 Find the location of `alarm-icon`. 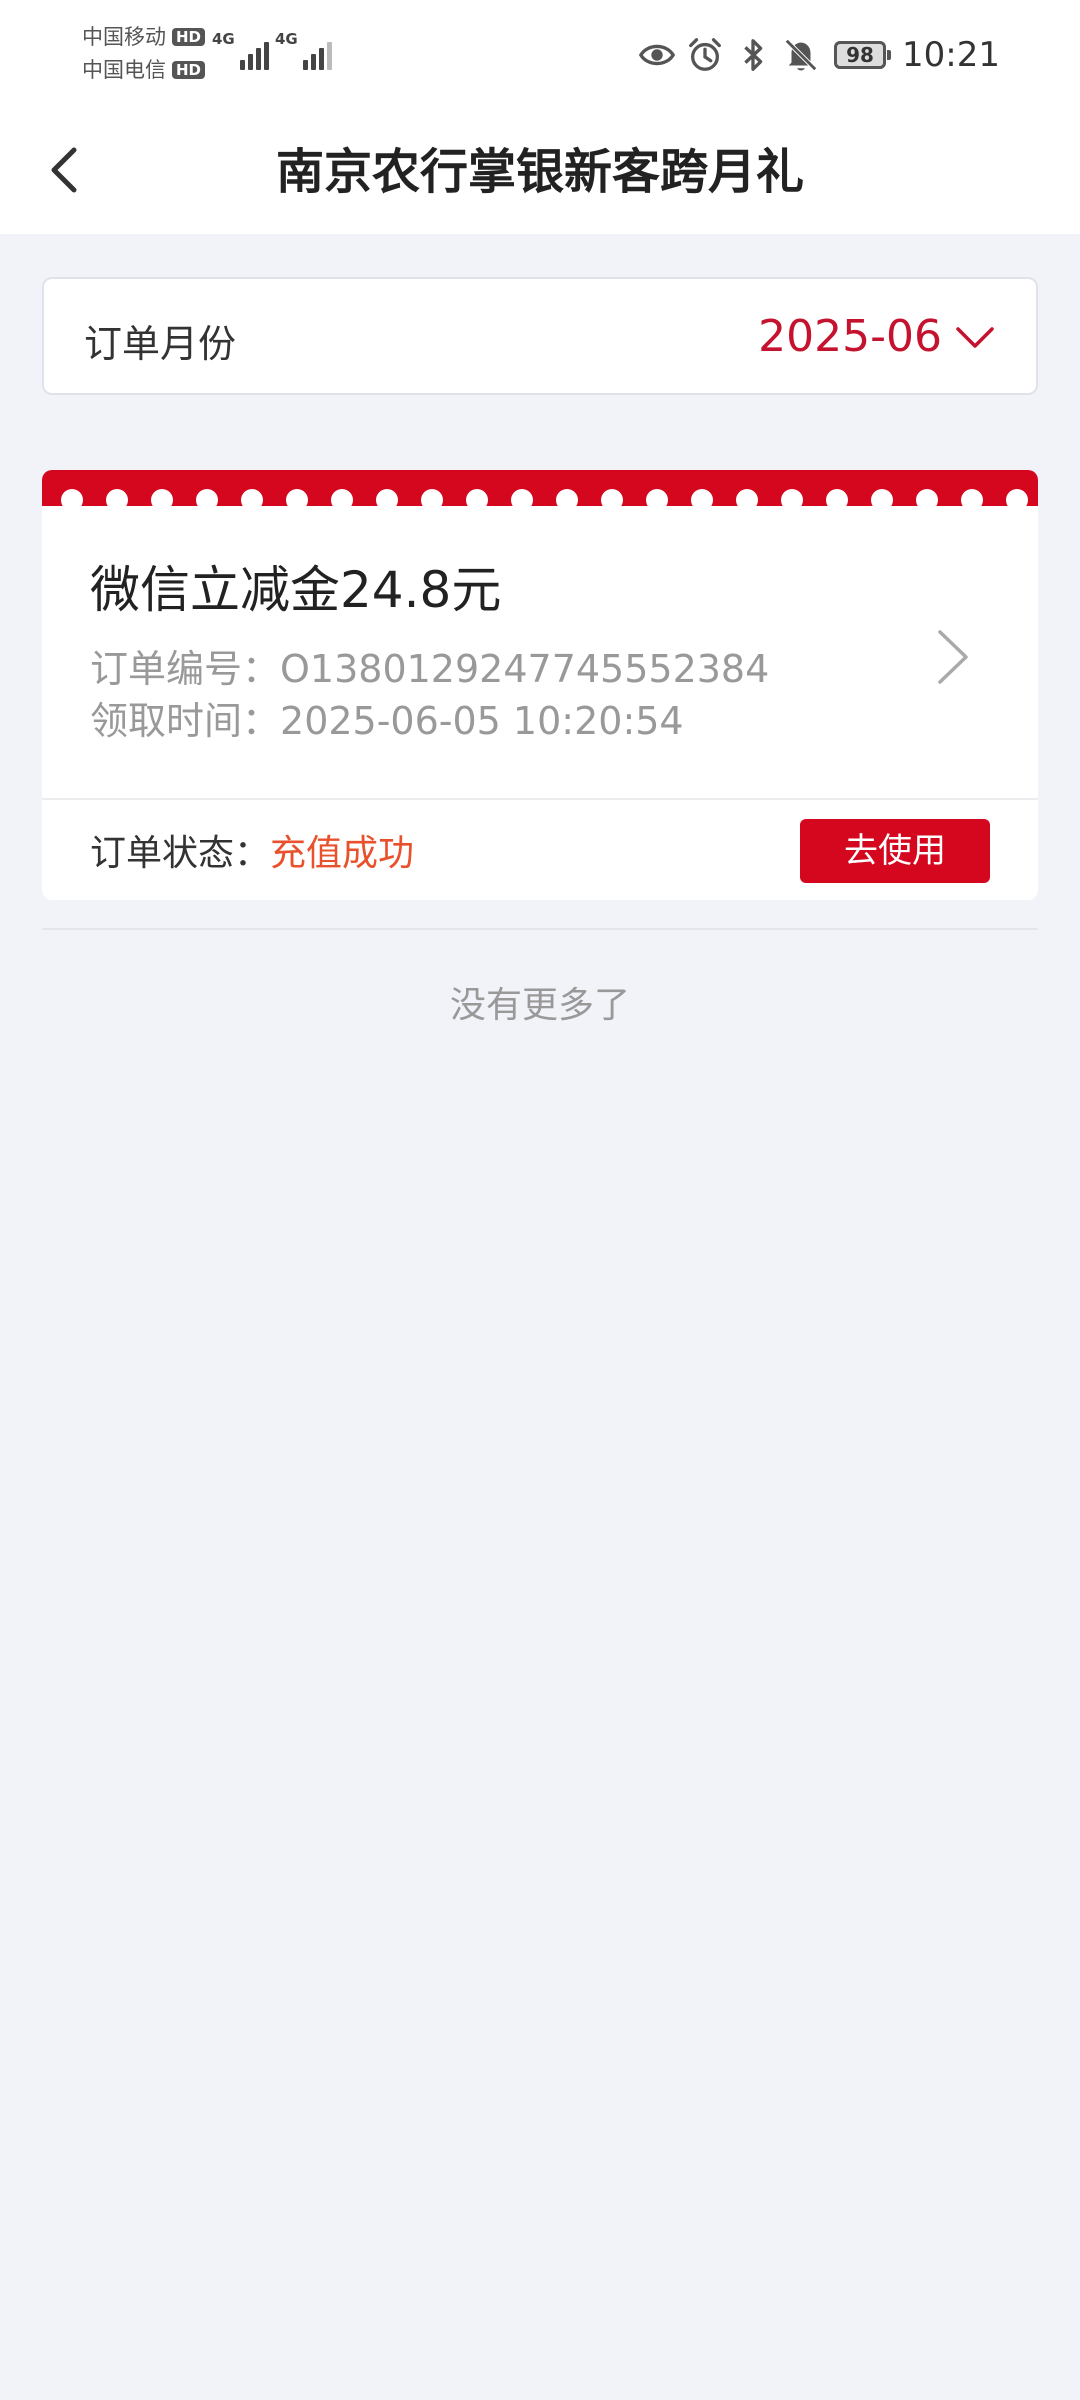

alarm-icon is located at coordinates (705, 54).